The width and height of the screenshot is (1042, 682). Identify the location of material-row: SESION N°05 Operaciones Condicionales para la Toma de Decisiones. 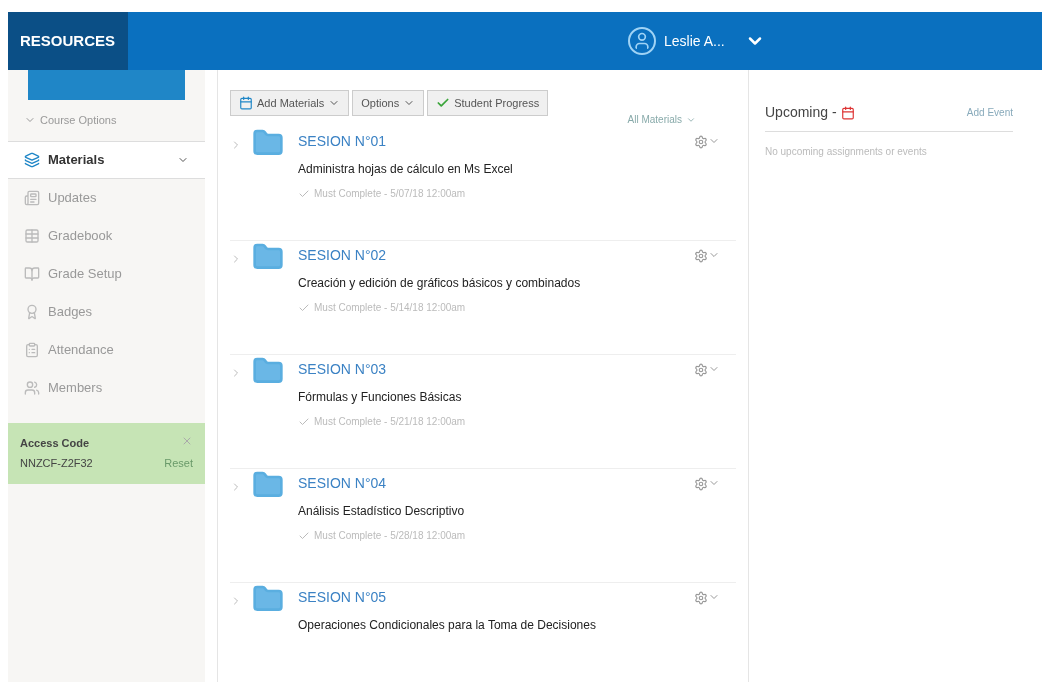
(483, 632).